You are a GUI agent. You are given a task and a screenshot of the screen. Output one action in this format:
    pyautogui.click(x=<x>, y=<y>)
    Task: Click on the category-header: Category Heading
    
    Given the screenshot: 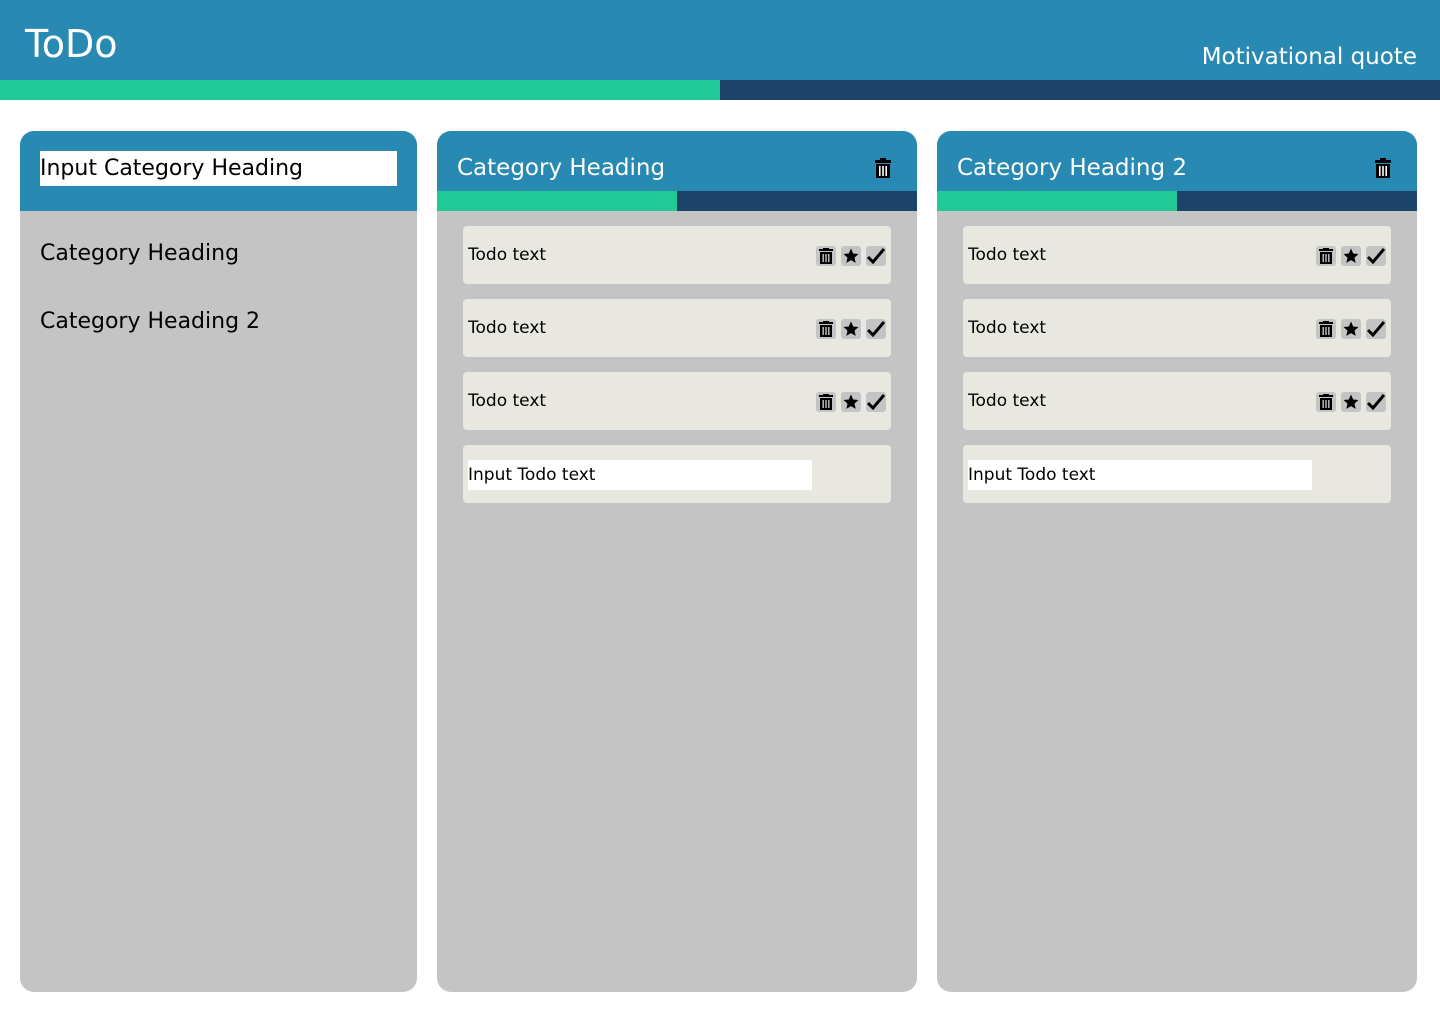 What is the action you would take?
    pyautogui.click(x=677, y=171)
    